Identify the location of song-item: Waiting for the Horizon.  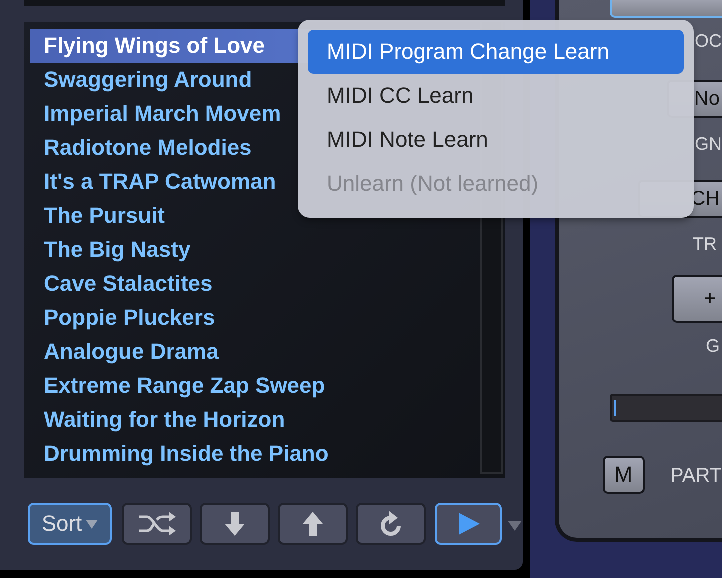
(255, 420).